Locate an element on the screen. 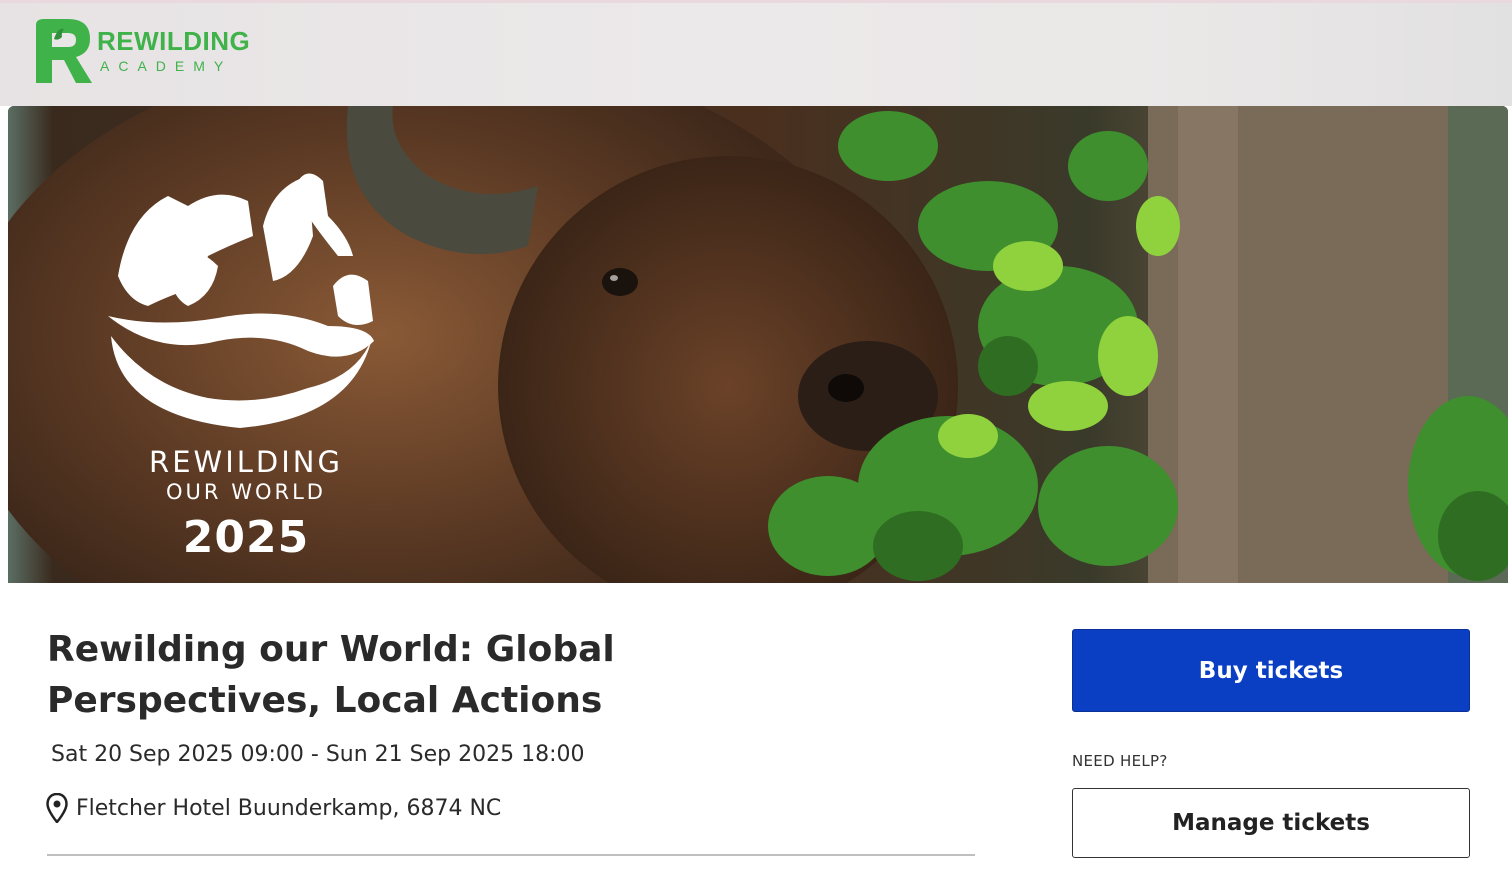  brand-name: REWILDING is located at coordinates (174, 41).